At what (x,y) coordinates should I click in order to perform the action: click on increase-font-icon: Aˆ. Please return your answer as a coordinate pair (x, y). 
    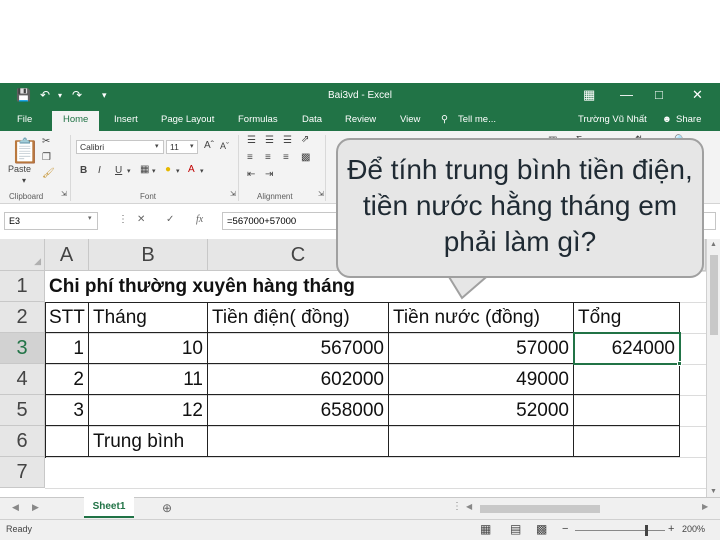
    Looking at the image, I should click on (209, 145).